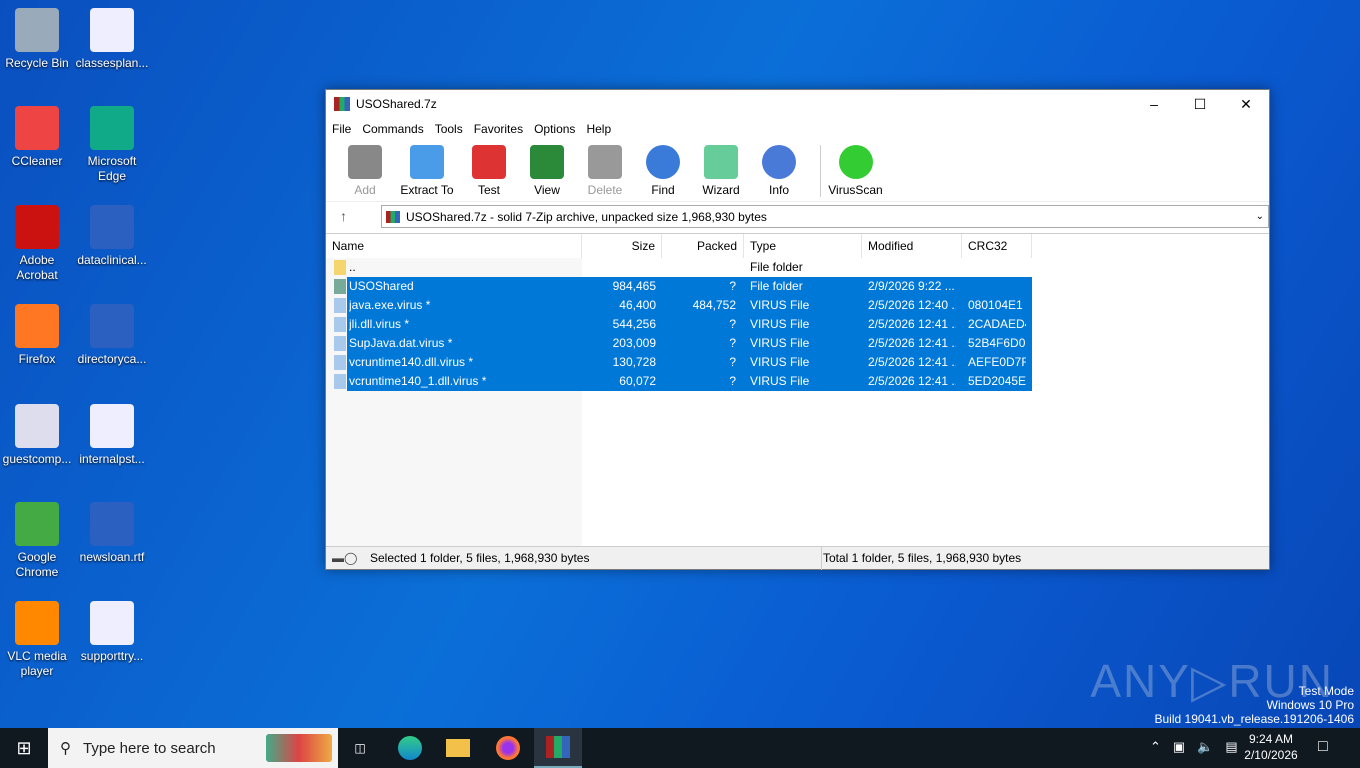 Image resolution: width=1360 pixels, height=768 pixels. Describe the element at coordinates (112, 145) in the screenshot. I see `desktop-icon: Microsoft Edge` at that location.